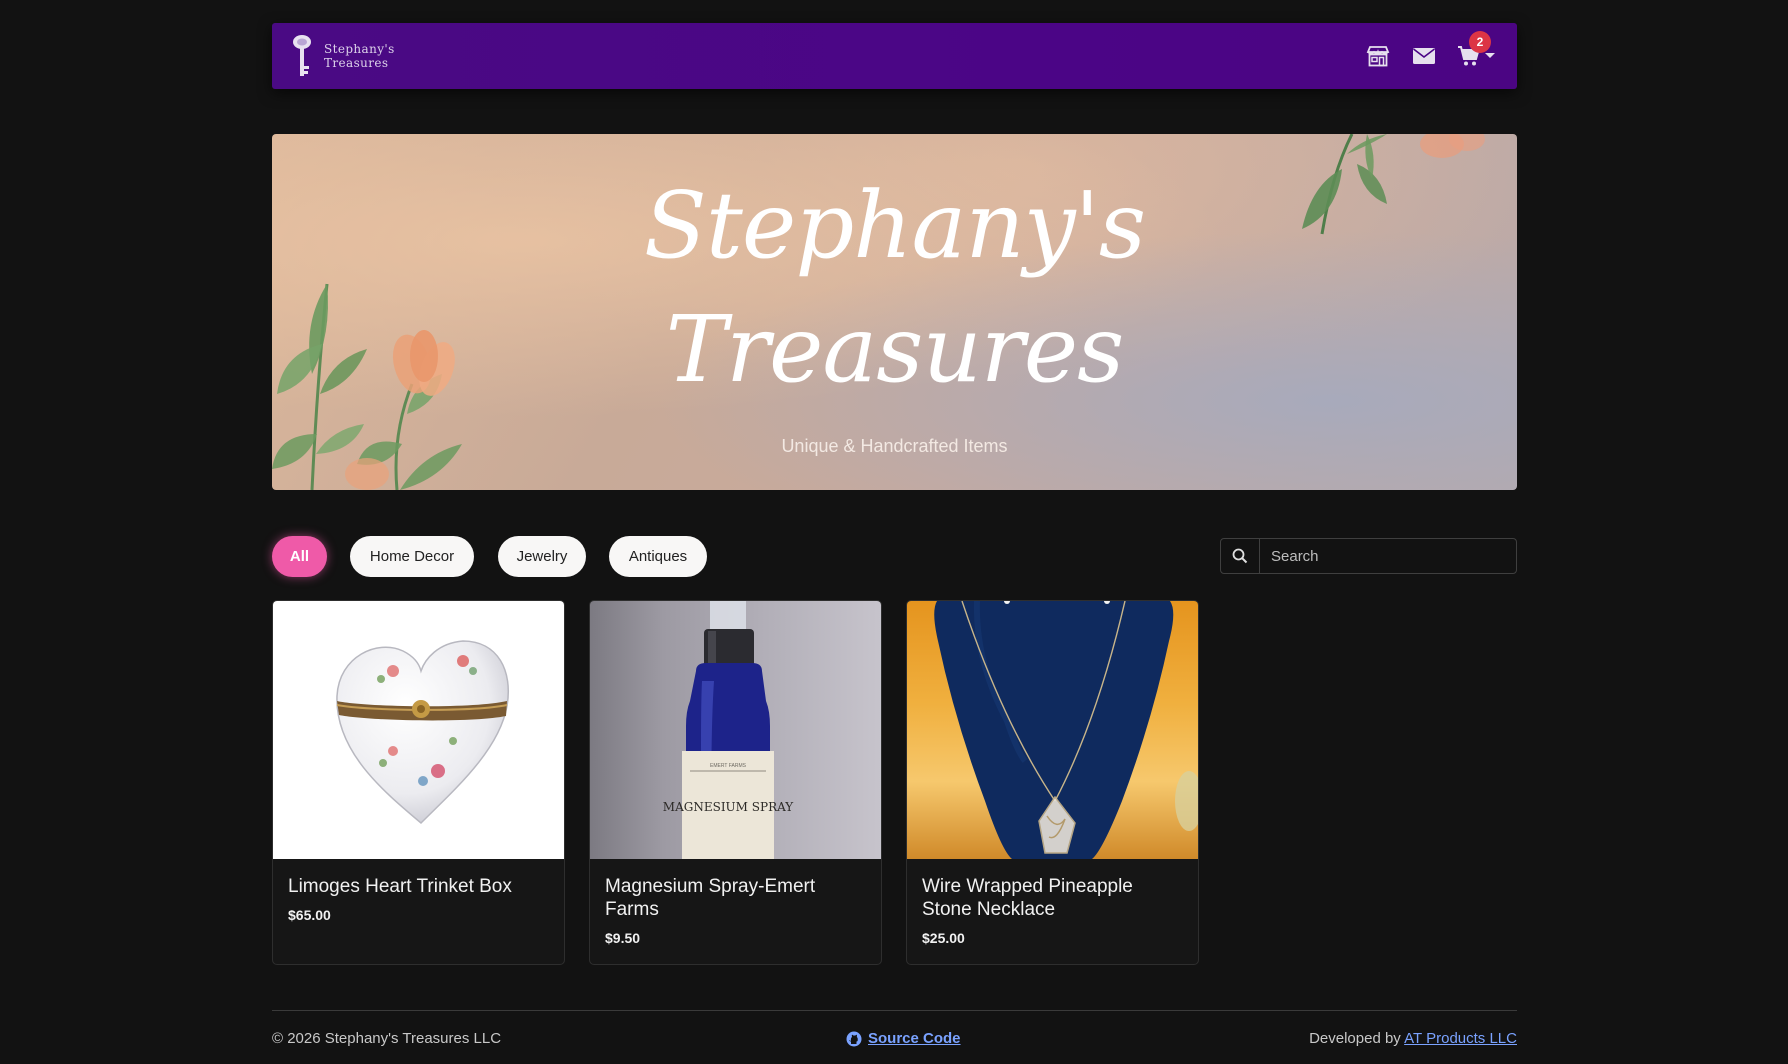  I want to click on key-icon, so click(302, 55).